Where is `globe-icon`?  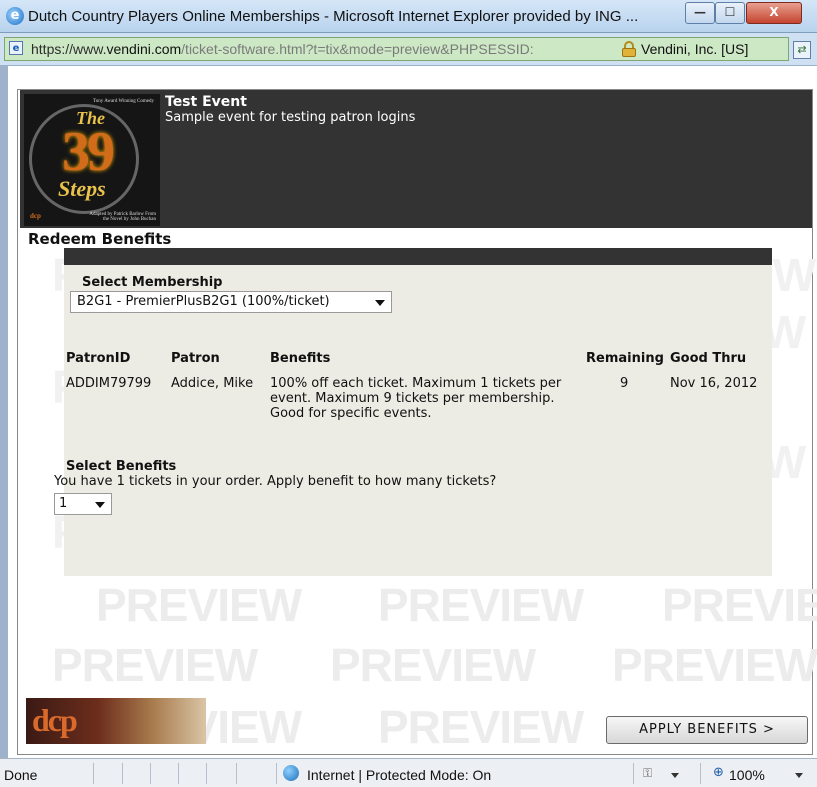
globe-icon is located at coordinates (291, 773).